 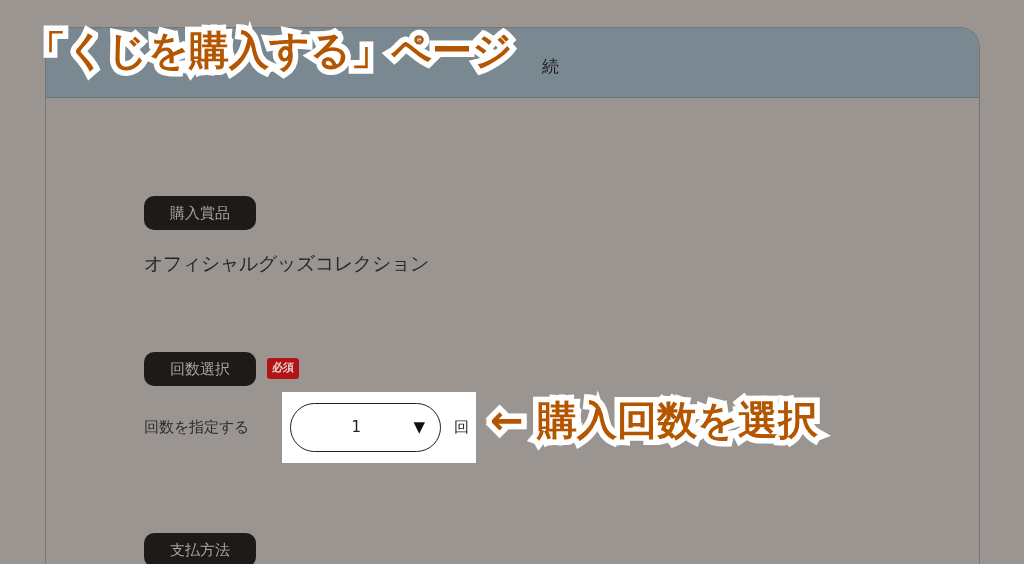 What do you see at coordinates (197, 427) in the screenshot?
I see `field-label: 回数を指定する` at bounding box center [197, 427].